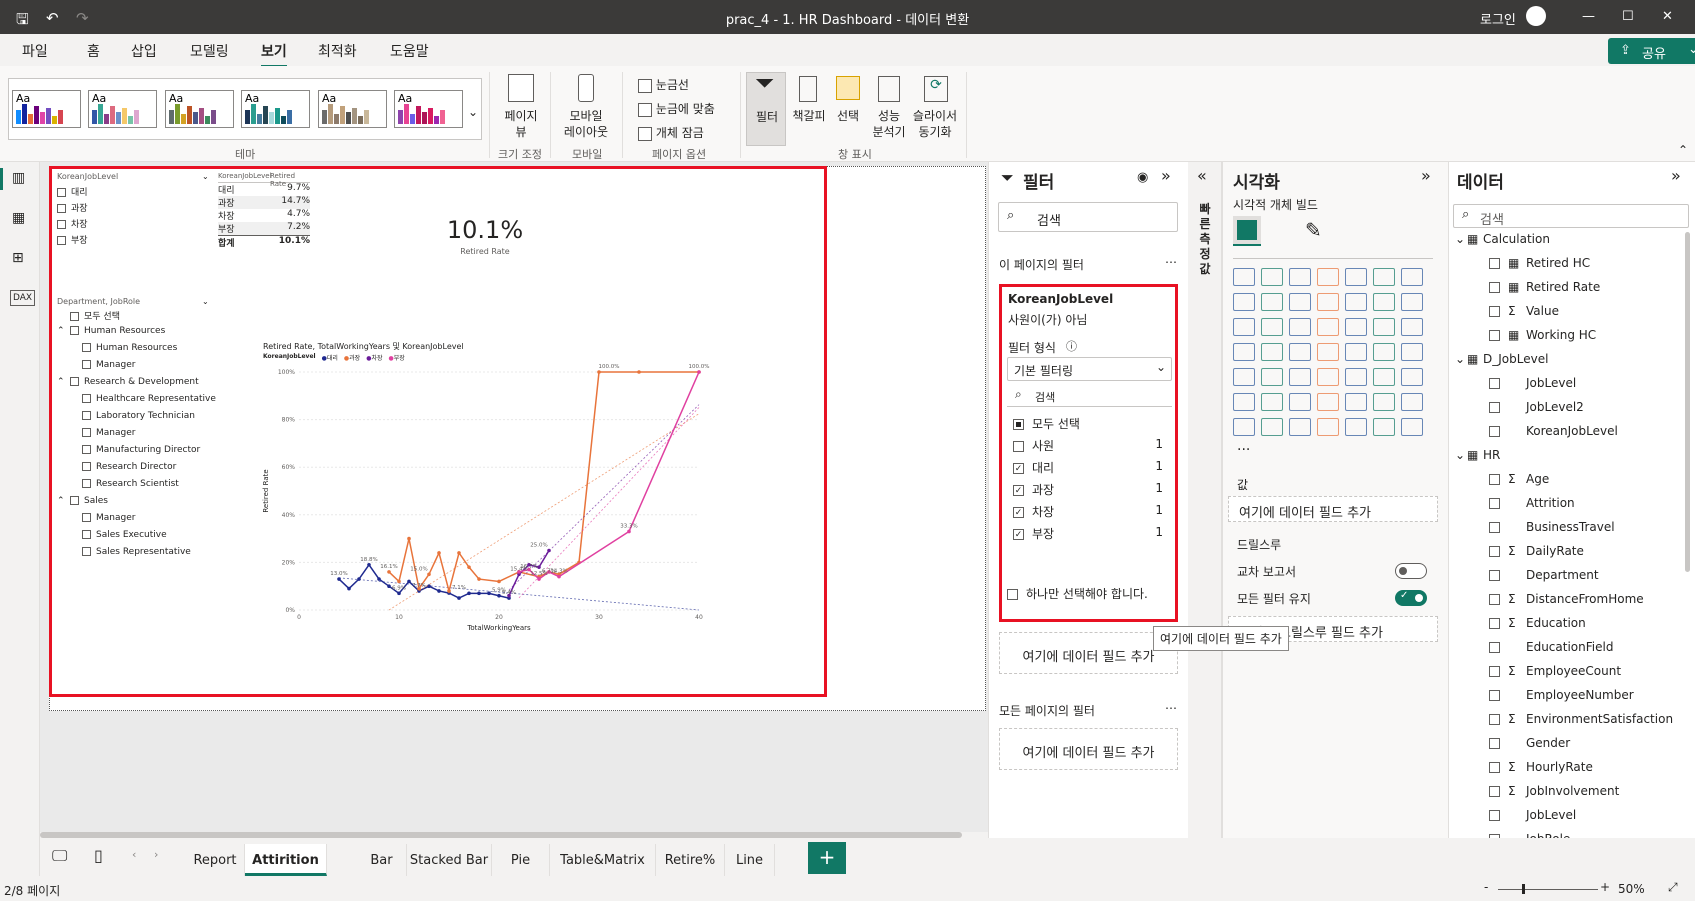 Image resolution: width=1695 pixels, height=901 pixels. I want to click on model-view-icon: ⊞, so click(18, 258).